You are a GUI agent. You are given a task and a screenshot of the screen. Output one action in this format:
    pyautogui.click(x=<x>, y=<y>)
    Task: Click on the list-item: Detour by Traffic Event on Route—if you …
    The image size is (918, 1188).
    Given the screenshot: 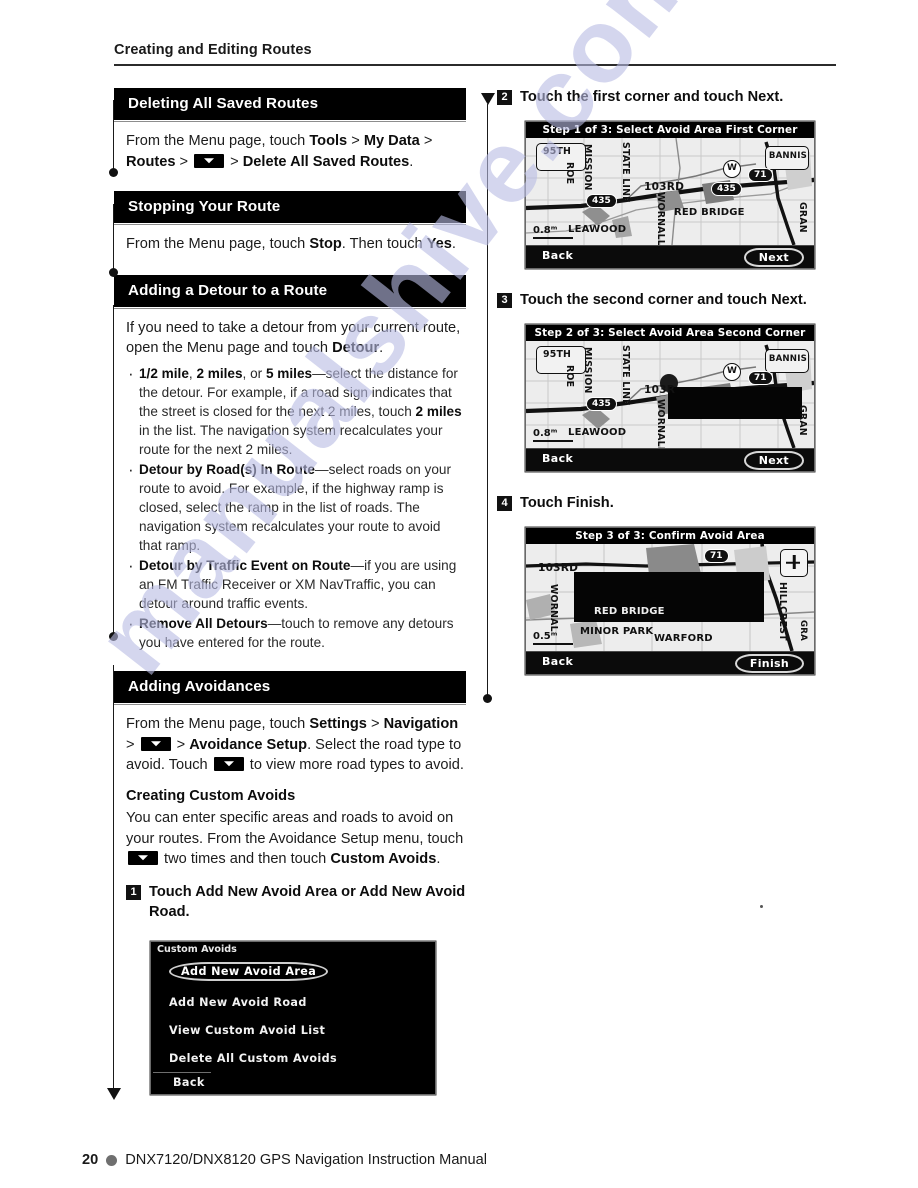 What is the action you would take?
    pyautogui.click(x=296, y=583)
    